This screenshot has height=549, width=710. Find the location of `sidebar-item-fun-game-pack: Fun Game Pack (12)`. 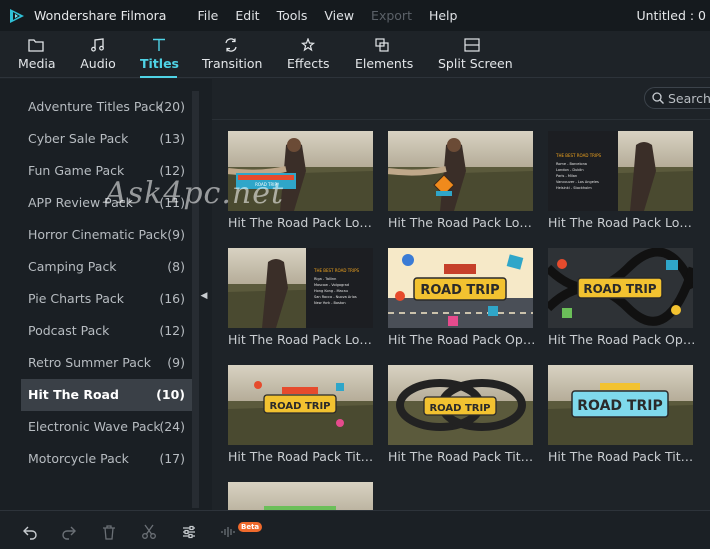

sidebar-item-fun-game-pack: Fun Game Pack (12) is located at coordinates (106, 171).